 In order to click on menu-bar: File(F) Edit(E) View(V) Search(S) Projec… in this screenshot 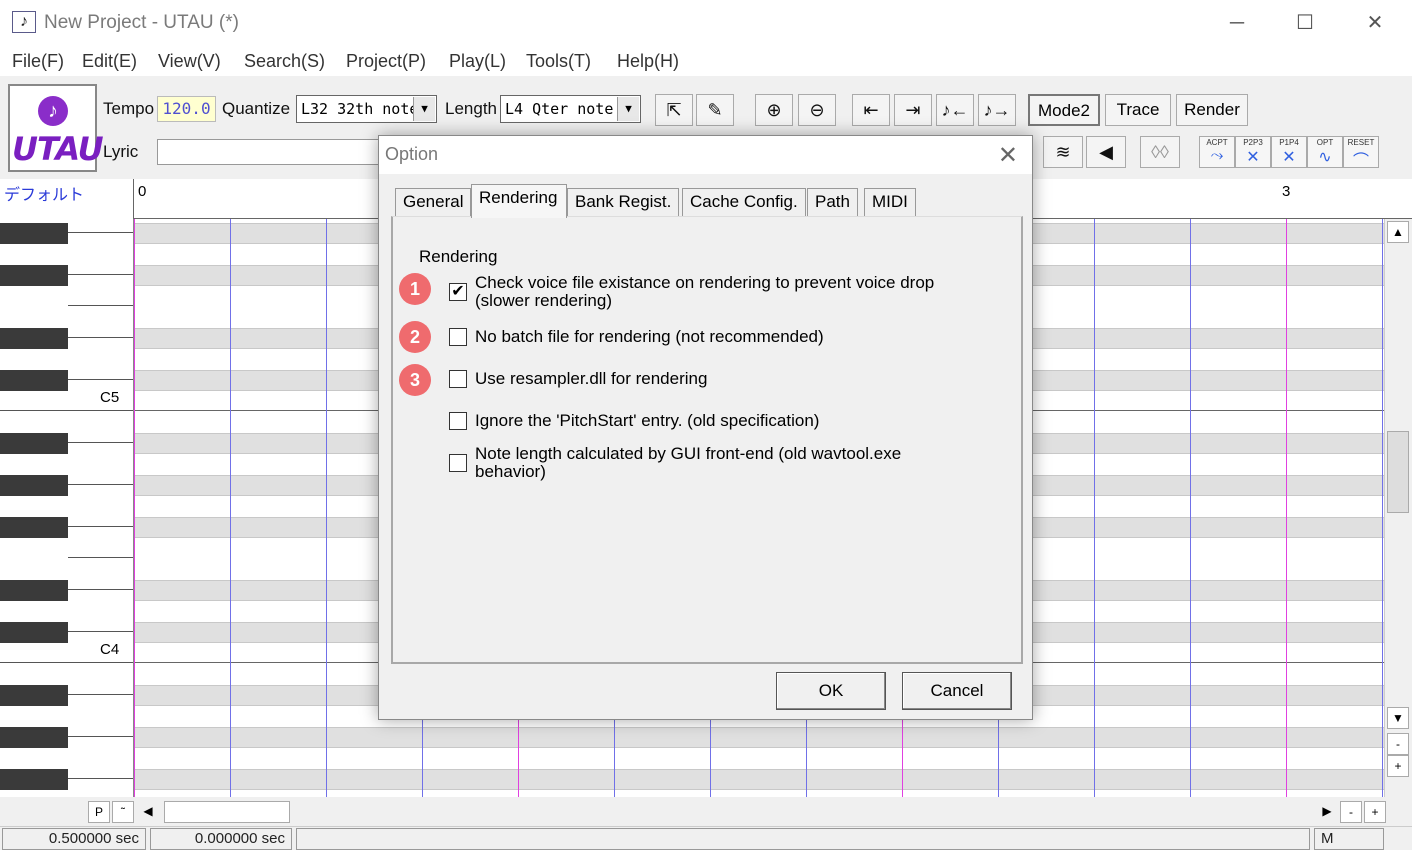, I will do `click(706, 61)`.